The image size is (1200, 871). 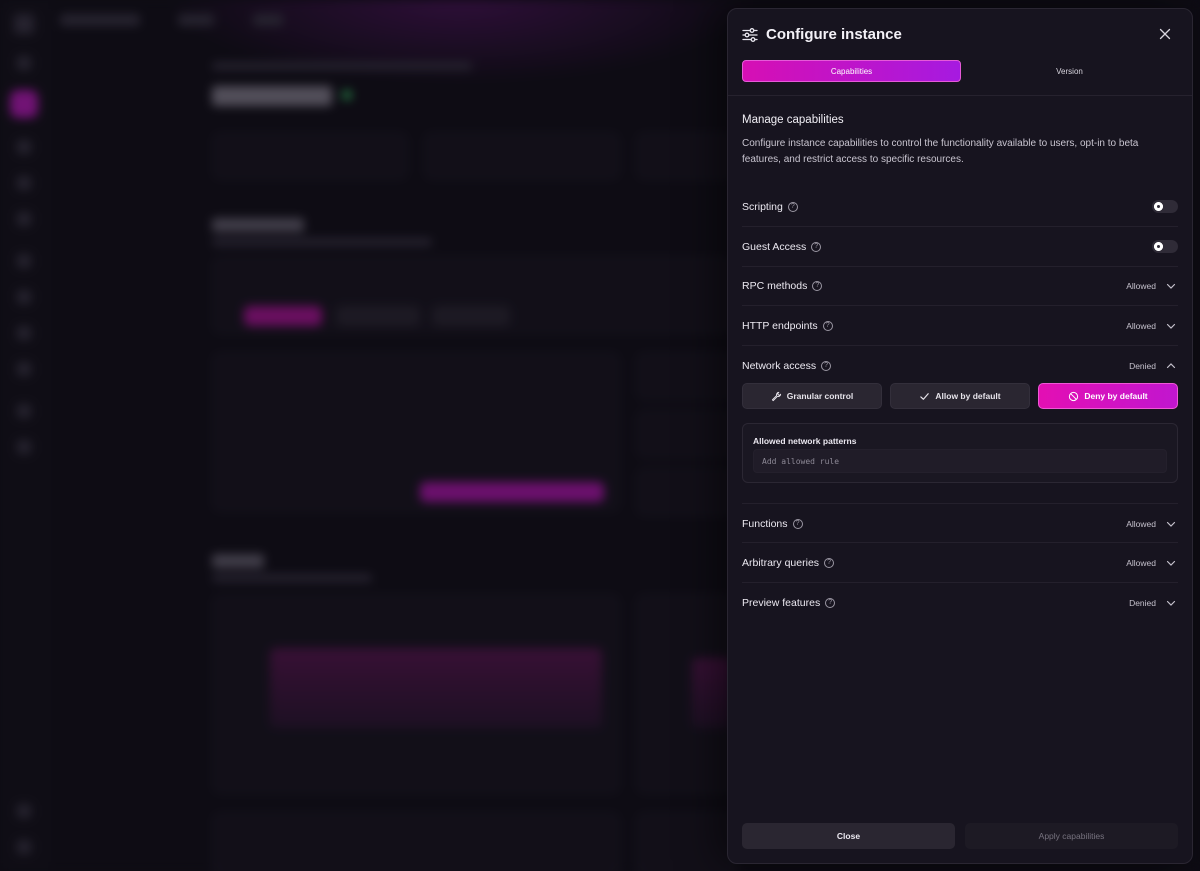 I want to click on ban-icon, so click(x=1074, y=396).